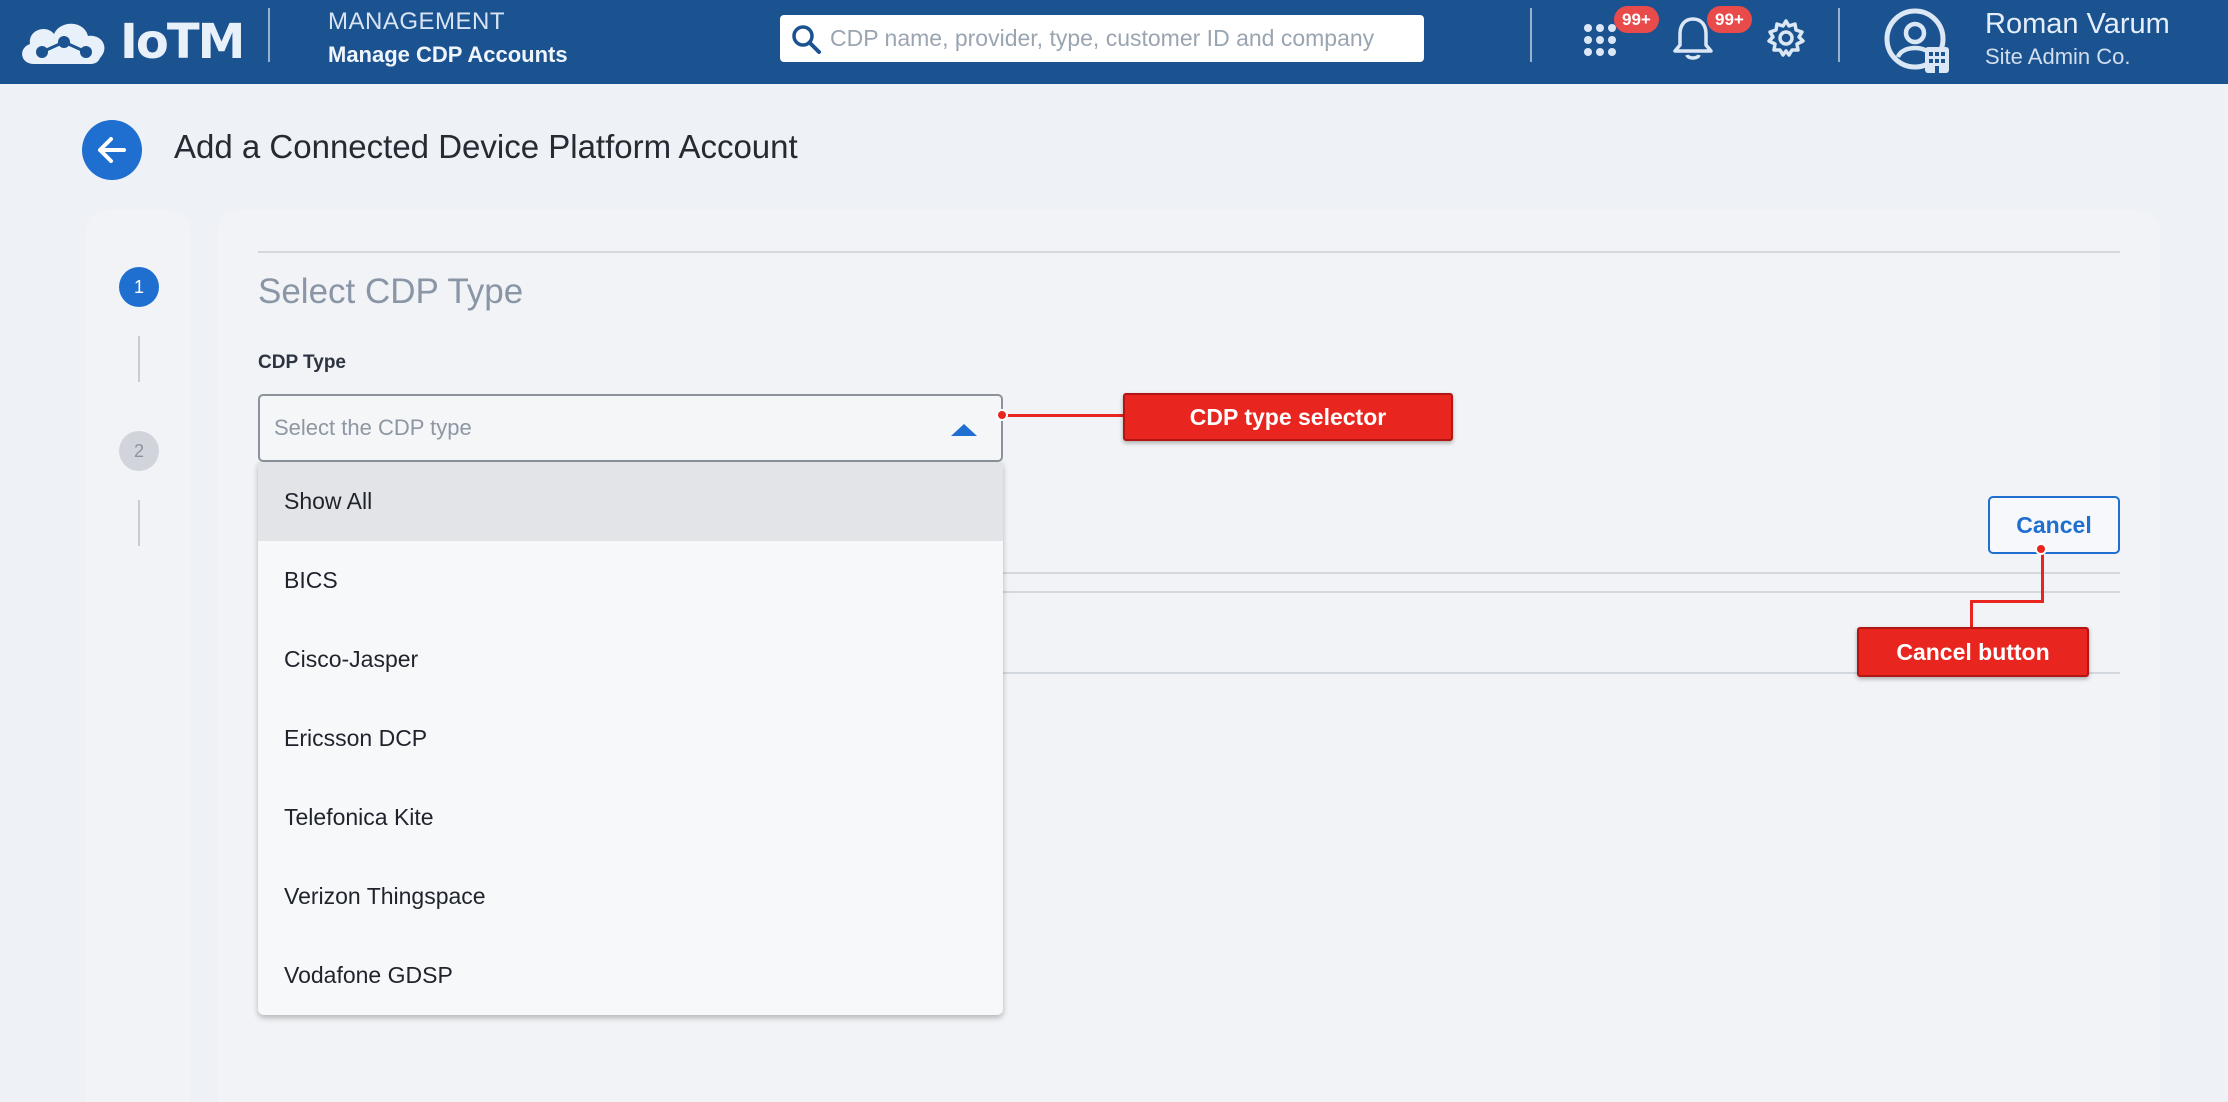 This screenshot has width=2228, height=1102. Describe the element at coordinates (2077, 24) in the screenshot. I see `user-name: Roman Varum` at that location.